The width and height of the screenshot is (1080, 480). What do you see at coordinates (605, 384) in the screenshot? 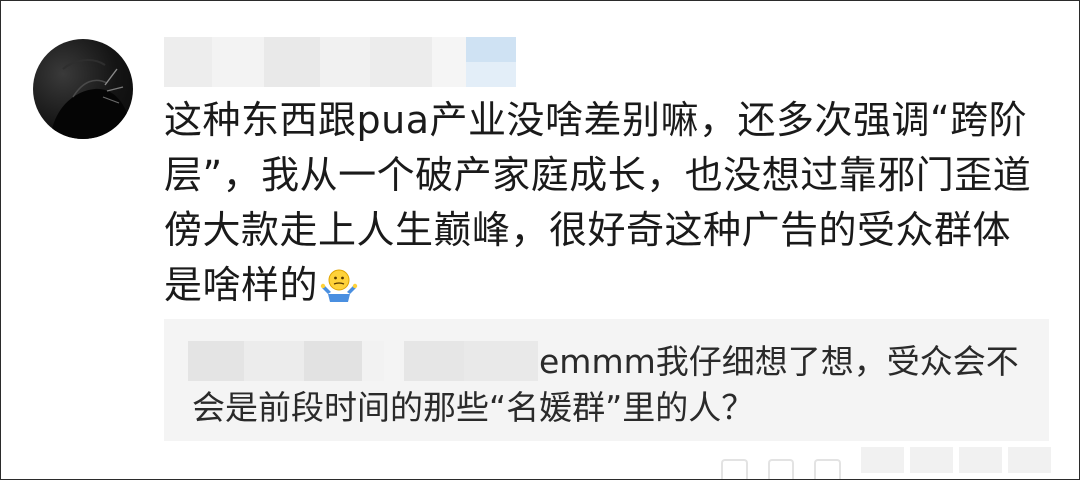
I see `reply-text: emmm我仔细想了想，受众会不会是前段时间的那些“名媛群”里的人？` at bounding box center [605, 384].